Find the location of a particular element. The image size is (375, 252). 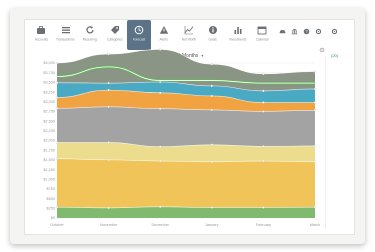

y-tick-label: $2,500 is located at coordinates (49, 121).